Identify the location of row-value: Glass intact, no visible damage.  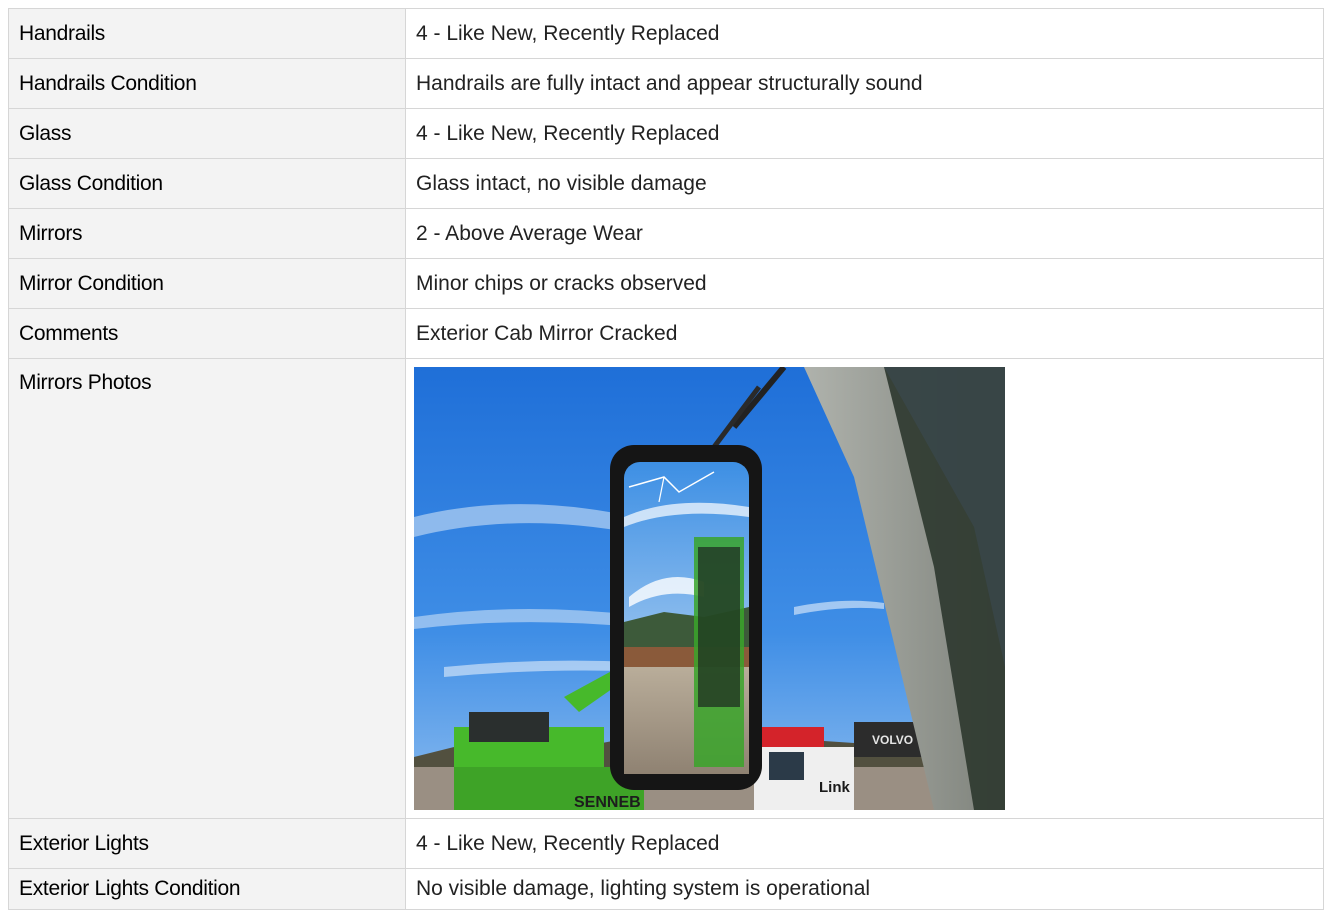
(864, 183).